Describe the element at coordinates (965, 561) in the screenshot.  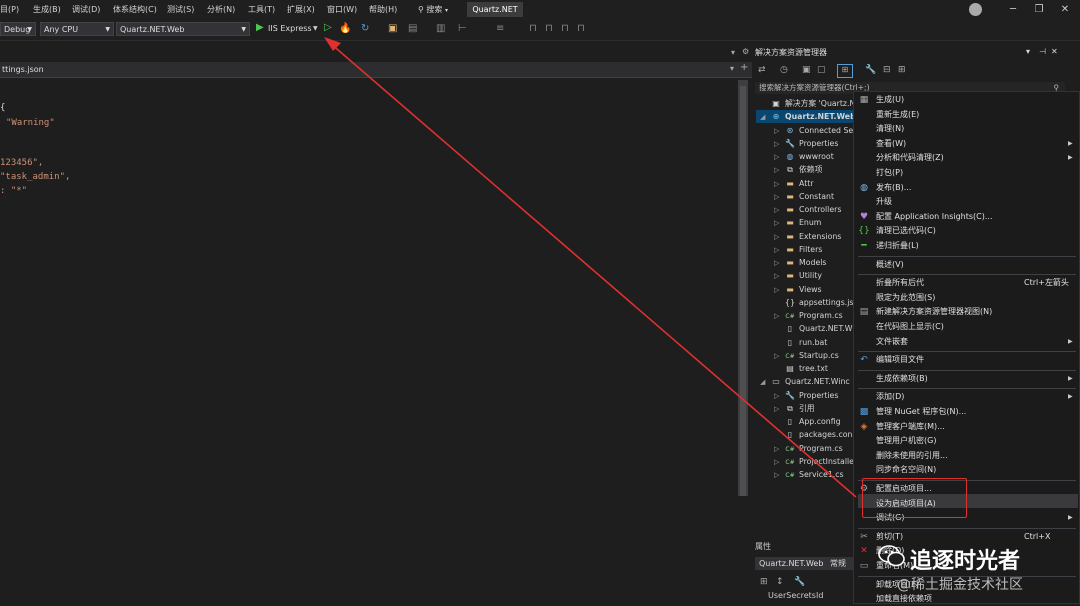
I see `watermark-author: 追逐时光者` at that location.